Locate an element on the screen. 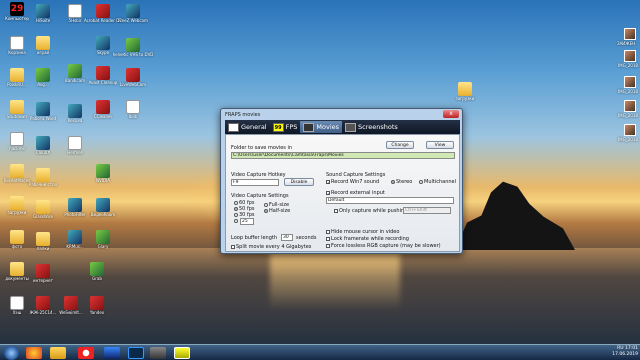  desktop-icon: Acrobat Reader DC is located at coordinates (103, 13).